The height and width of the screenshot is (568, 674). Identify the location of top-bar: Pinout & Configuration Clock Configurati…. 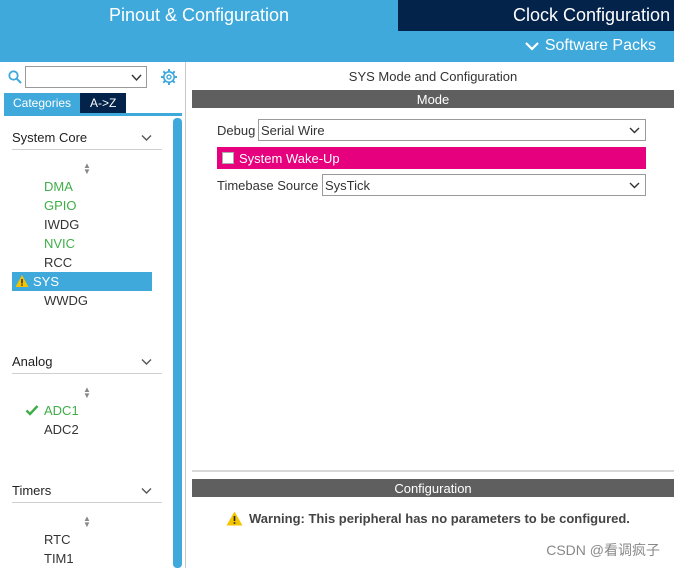
(337, 31).